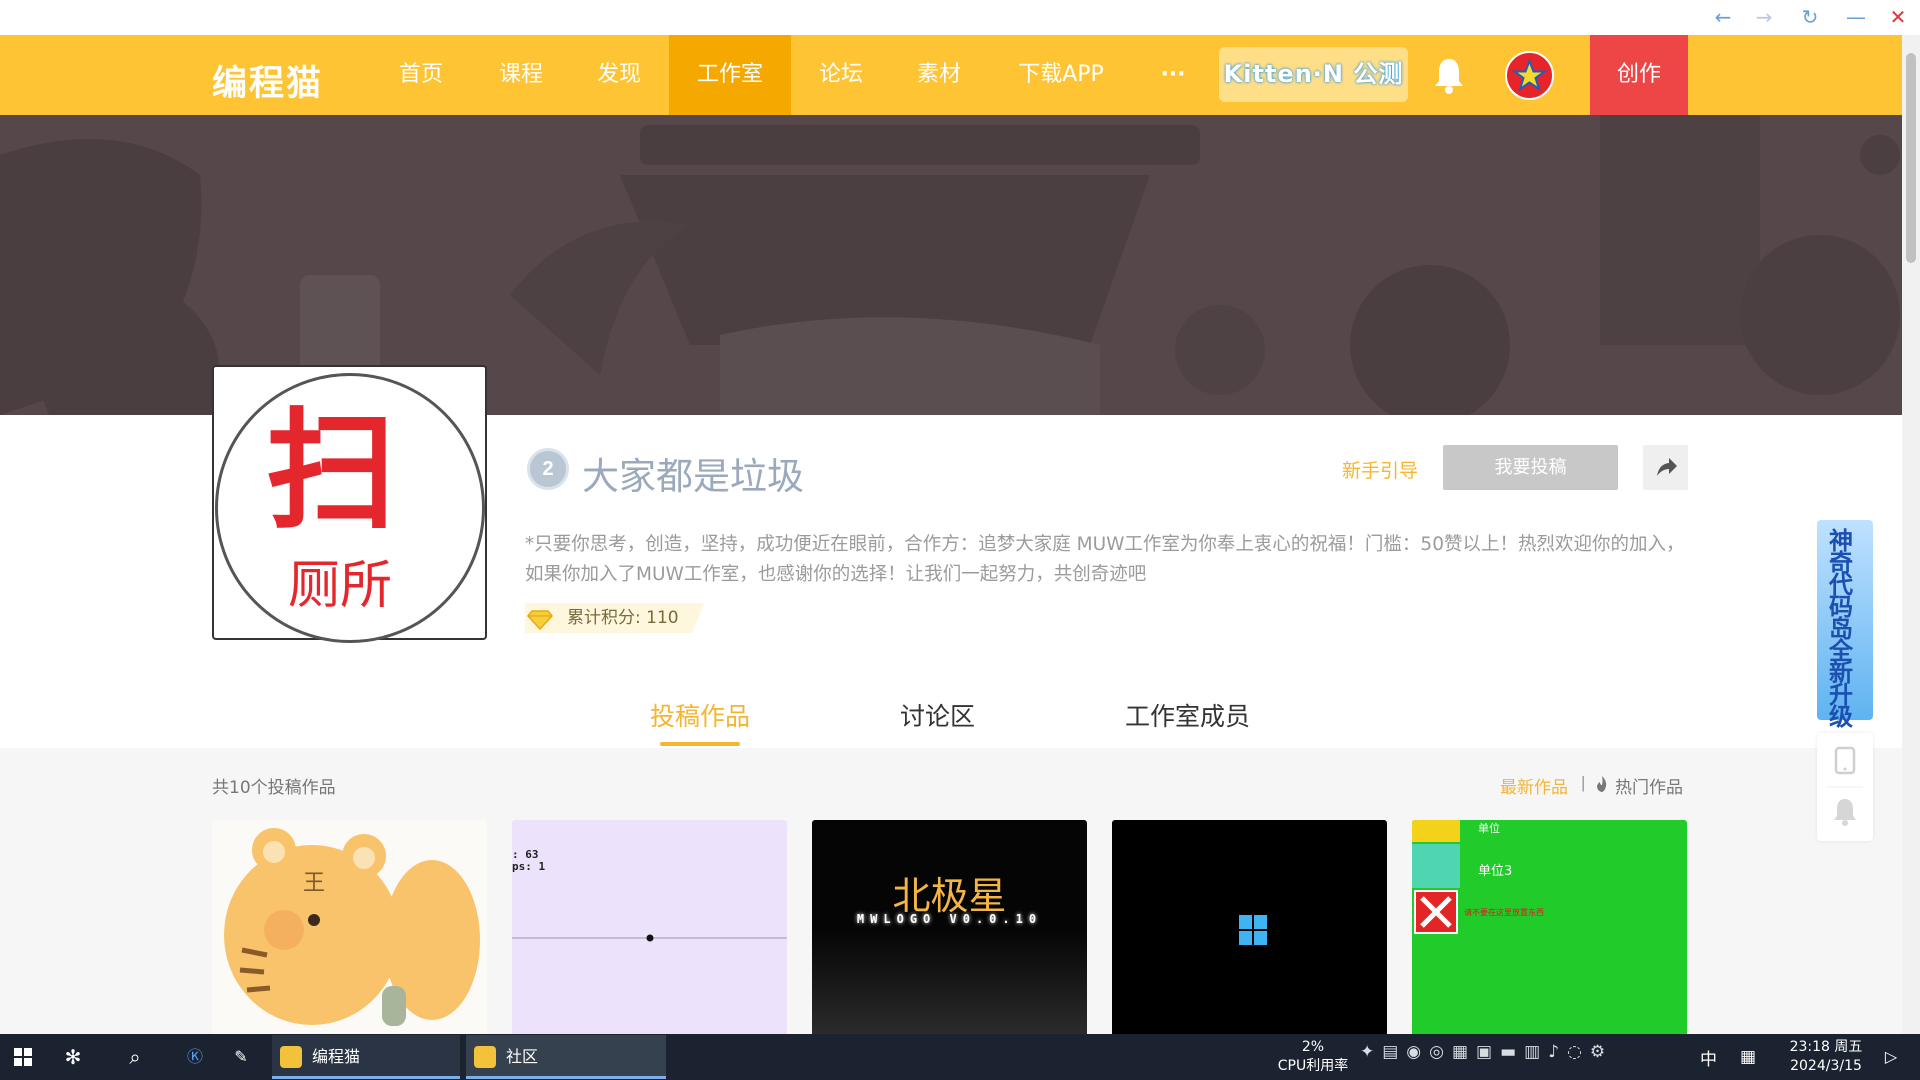  Describe the element at coordinates (1602, 784) in the screenshot. I see `fire-icon` at that location.